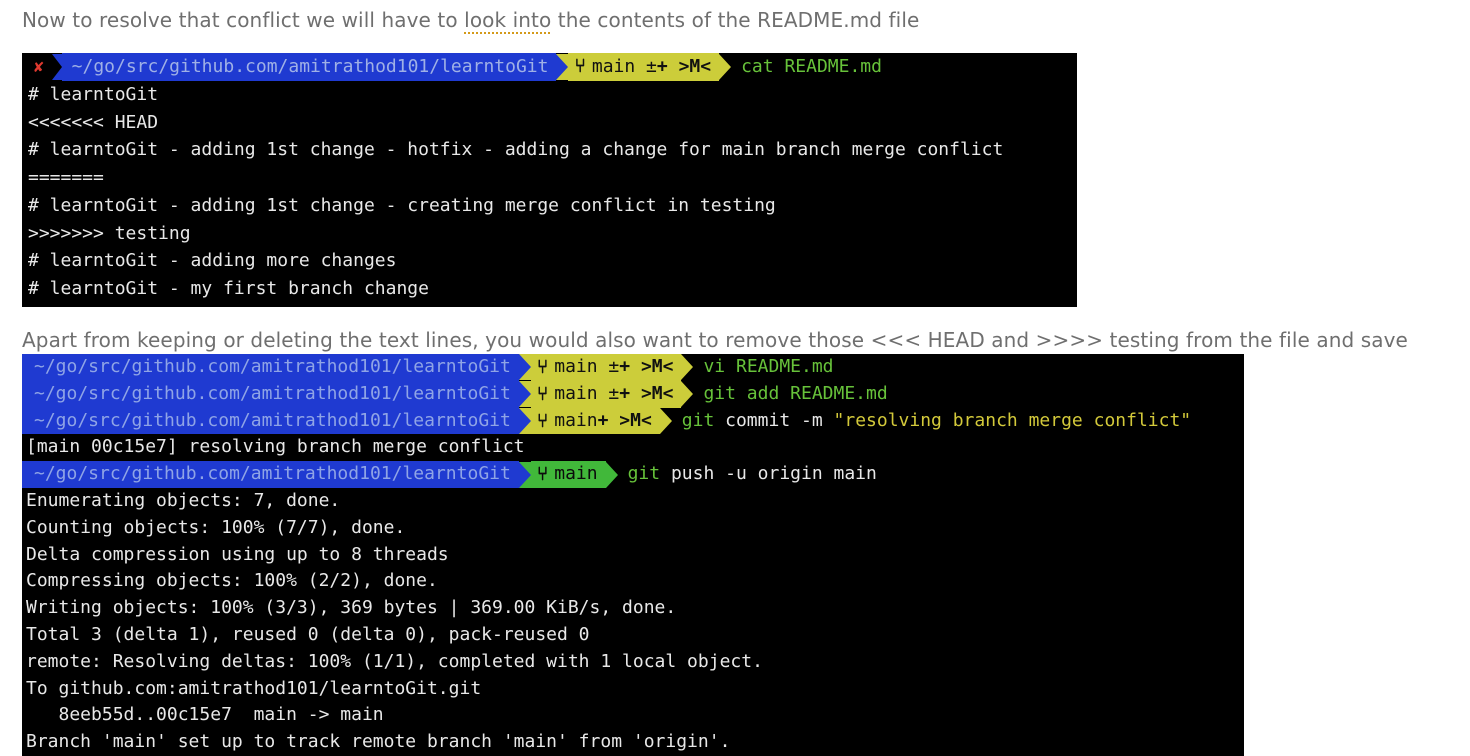 Image resolution: width=1470 pixels, height=756 pixels. Describe the element at coordinates (714, 366) in the screenshot. I see `command-name: vi` at that location.